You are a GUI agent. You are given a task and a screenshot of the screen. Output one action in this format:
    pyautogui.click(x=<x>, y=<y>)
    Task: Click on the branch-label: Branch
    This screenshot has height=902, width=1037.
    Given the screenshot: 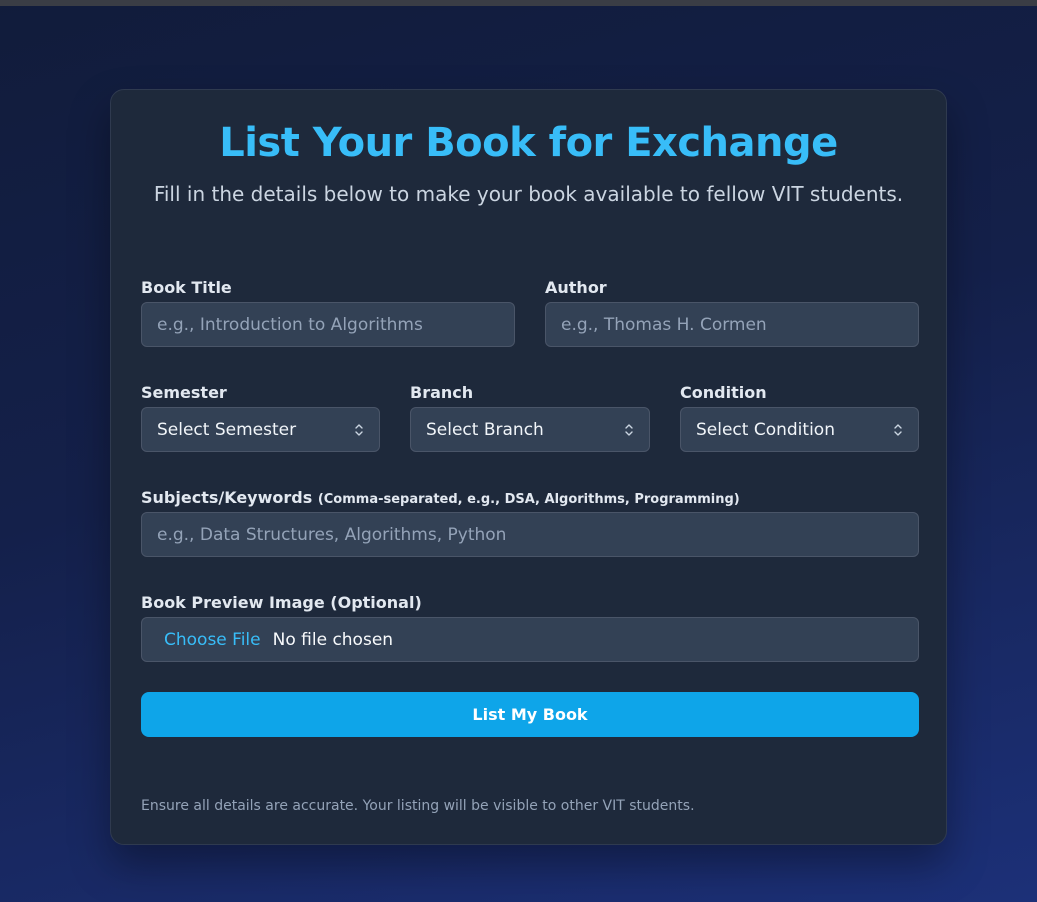 What is the action you would take?
    pyautogui.click(x=442, y=392)
    